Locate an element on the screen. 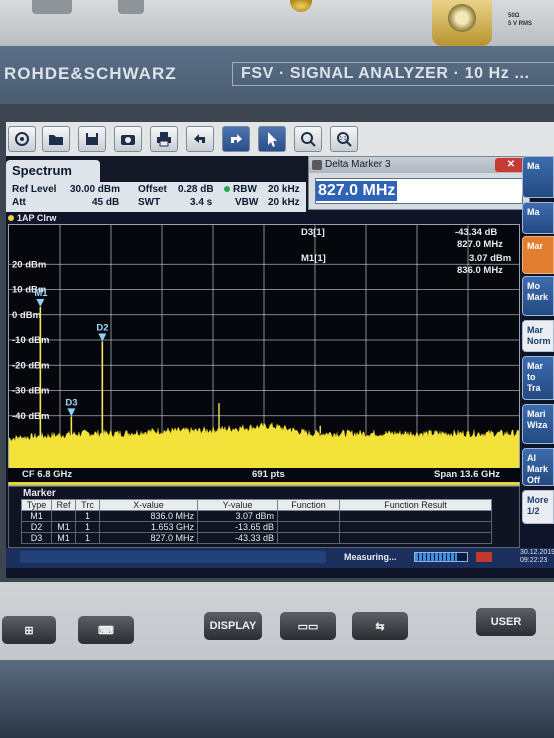  marker-y-value: -13.65 dB is located at coordinates (237, 527).